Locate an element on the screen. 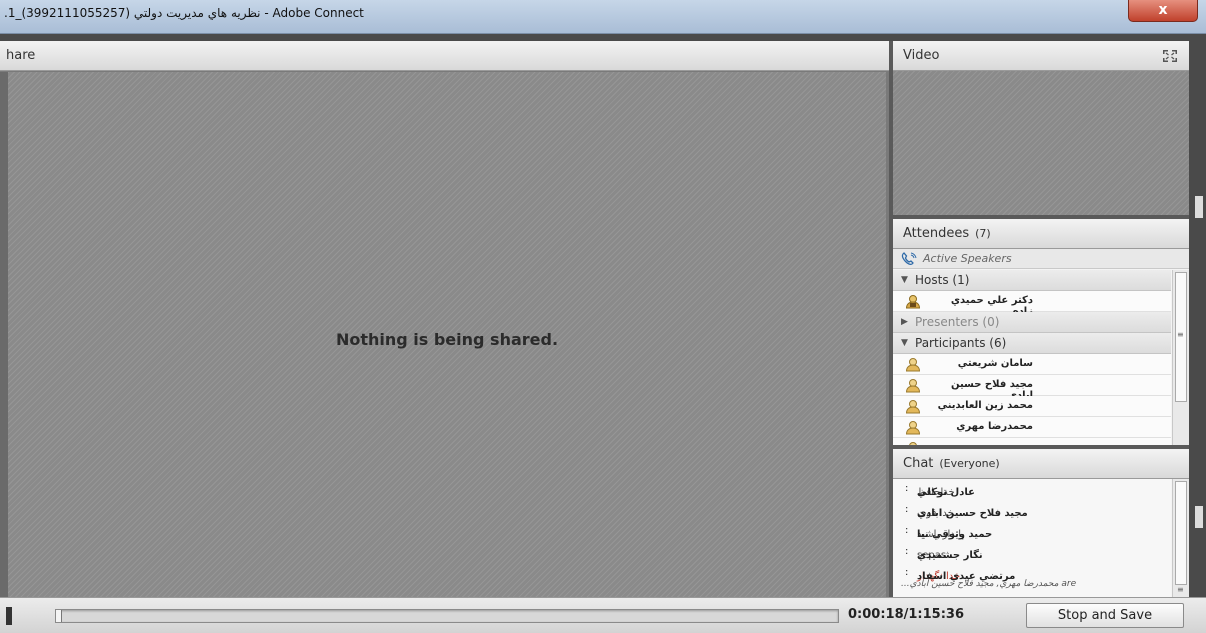 This screenshot has width=1206, height=633. chat-sender: مجيد فلاح حسين ابادي is located at coordinates (972, 513).